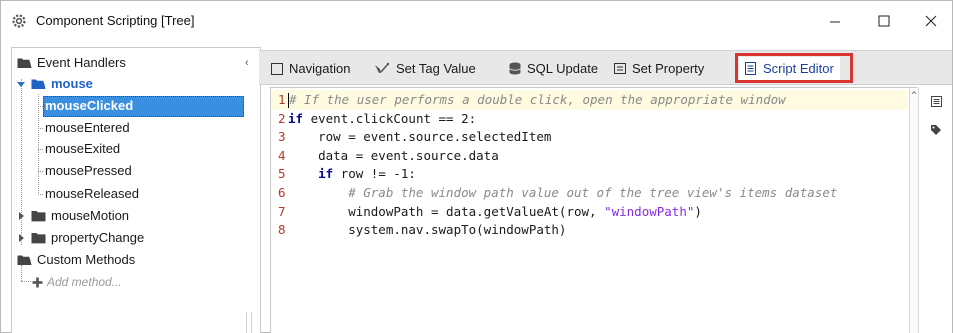 This screenshot has height=333, width=953. What do you see at coordinates (382, 68) in the screenshot?
I see `tag-wand-icon` at bounding box center [382, 68].